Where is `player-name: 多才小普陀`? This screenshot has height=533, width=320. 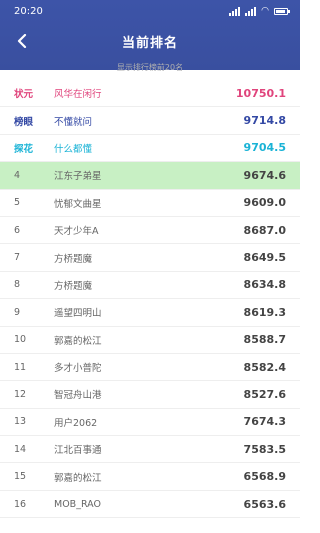 player-name: 多才小普陀 is located at coordinates (78, 369).